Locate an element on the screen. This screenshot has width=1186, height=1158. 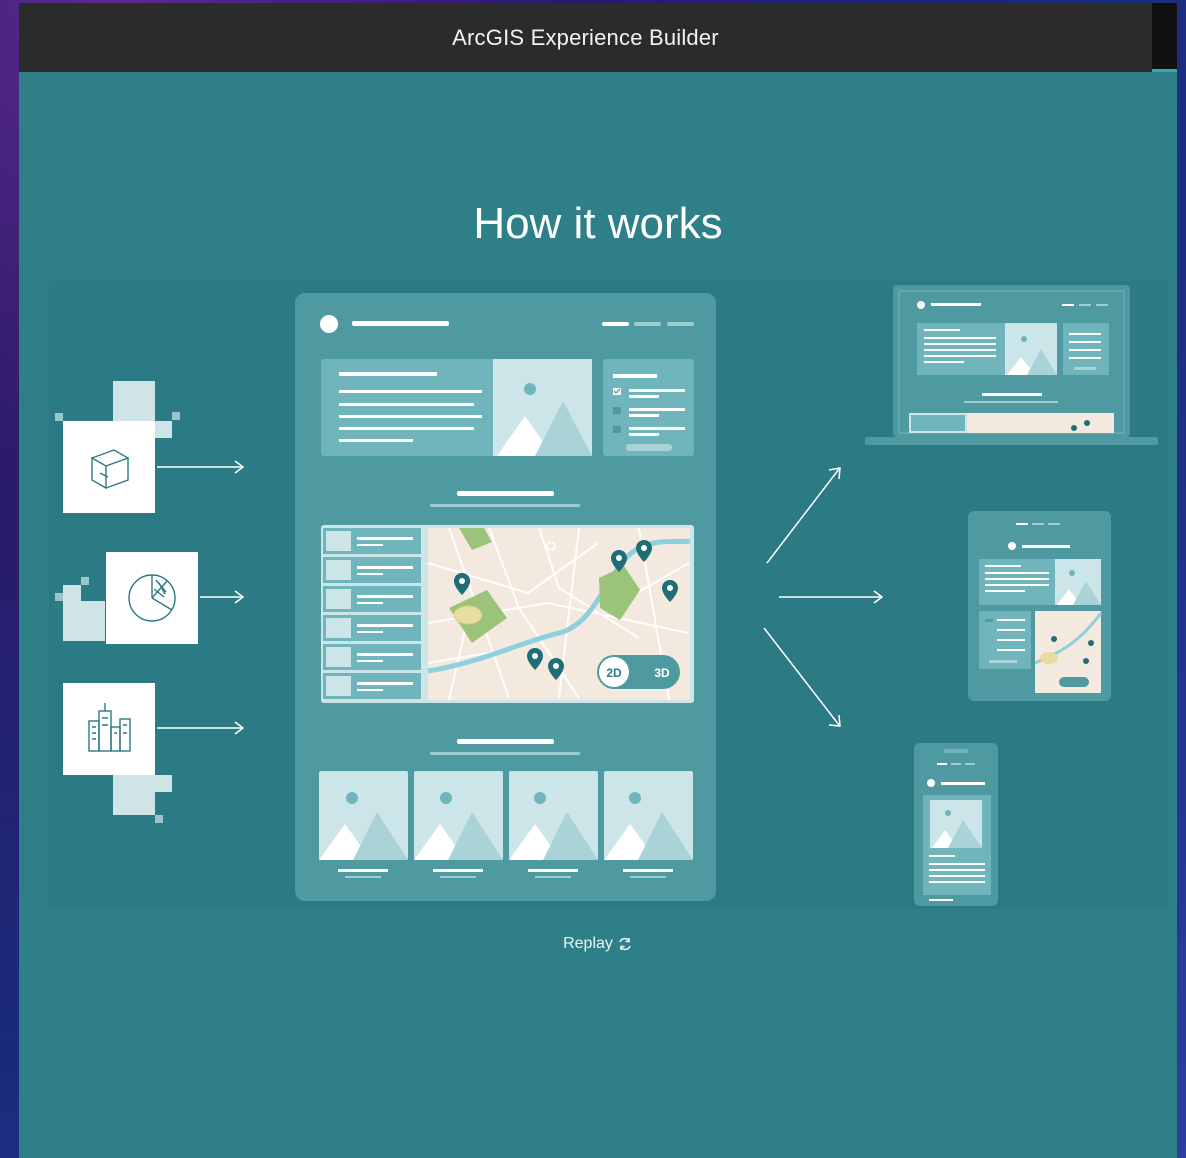
3d-data-icon is located at coordinates (109, 467).